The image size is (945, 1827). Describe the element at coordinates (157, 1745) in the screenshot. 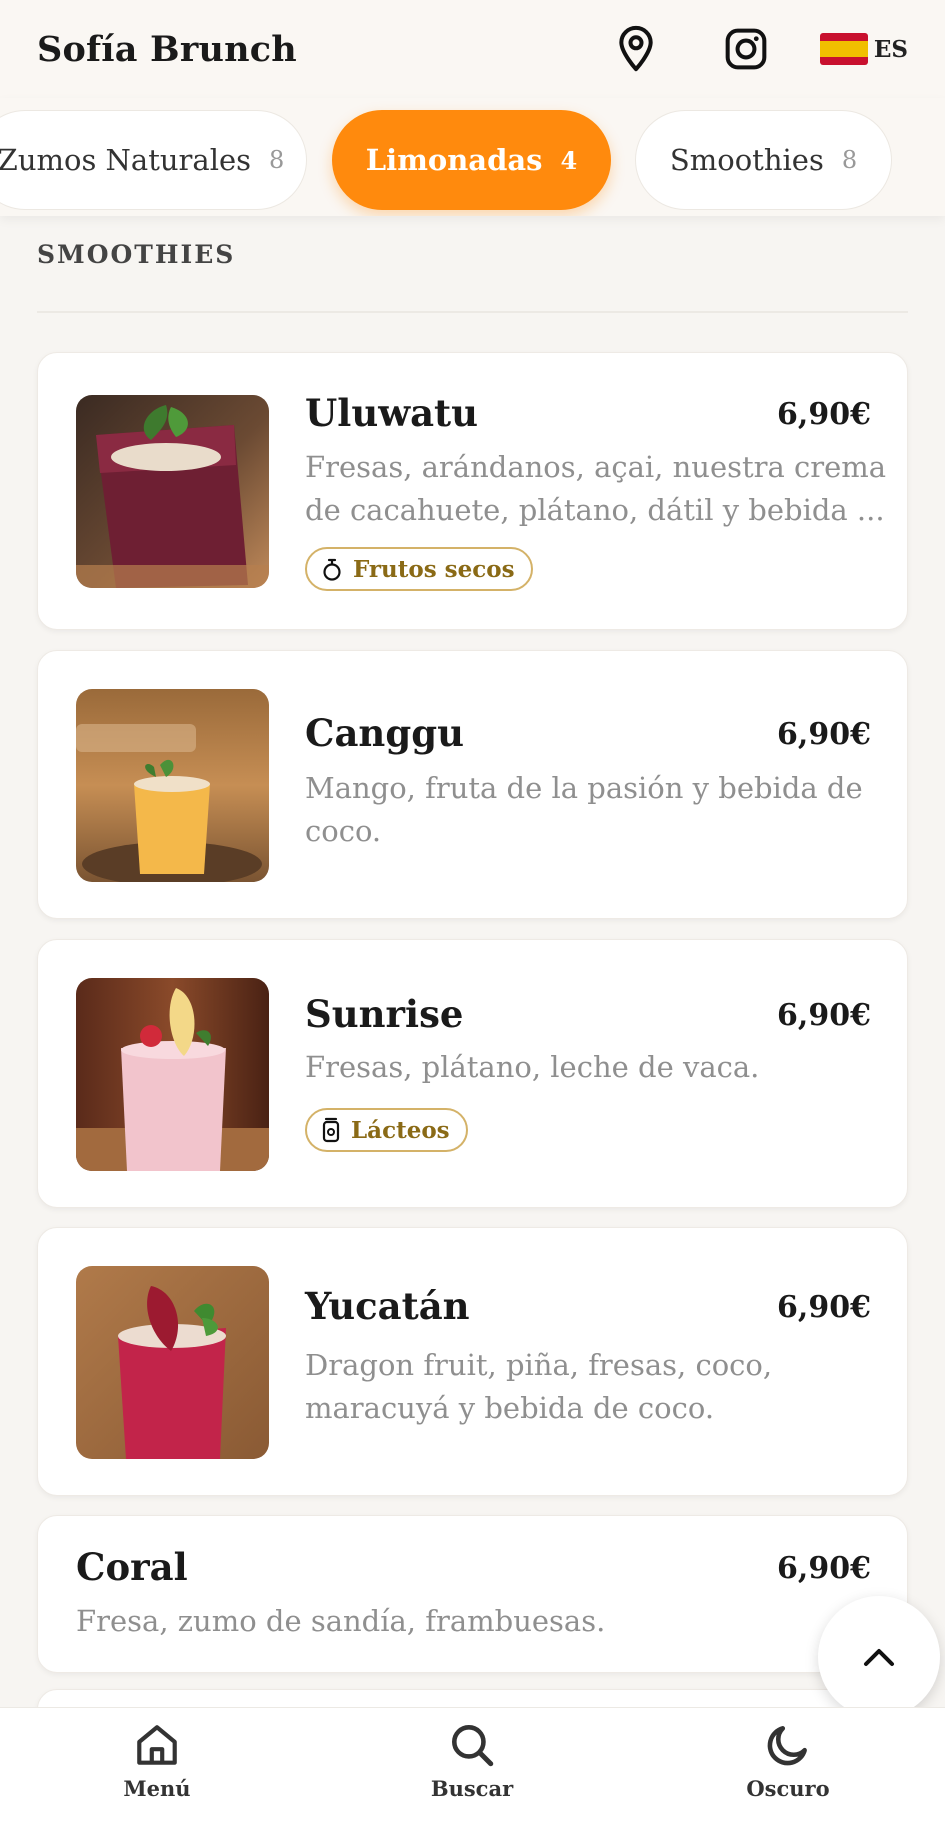

I see `home-icon` at that location.